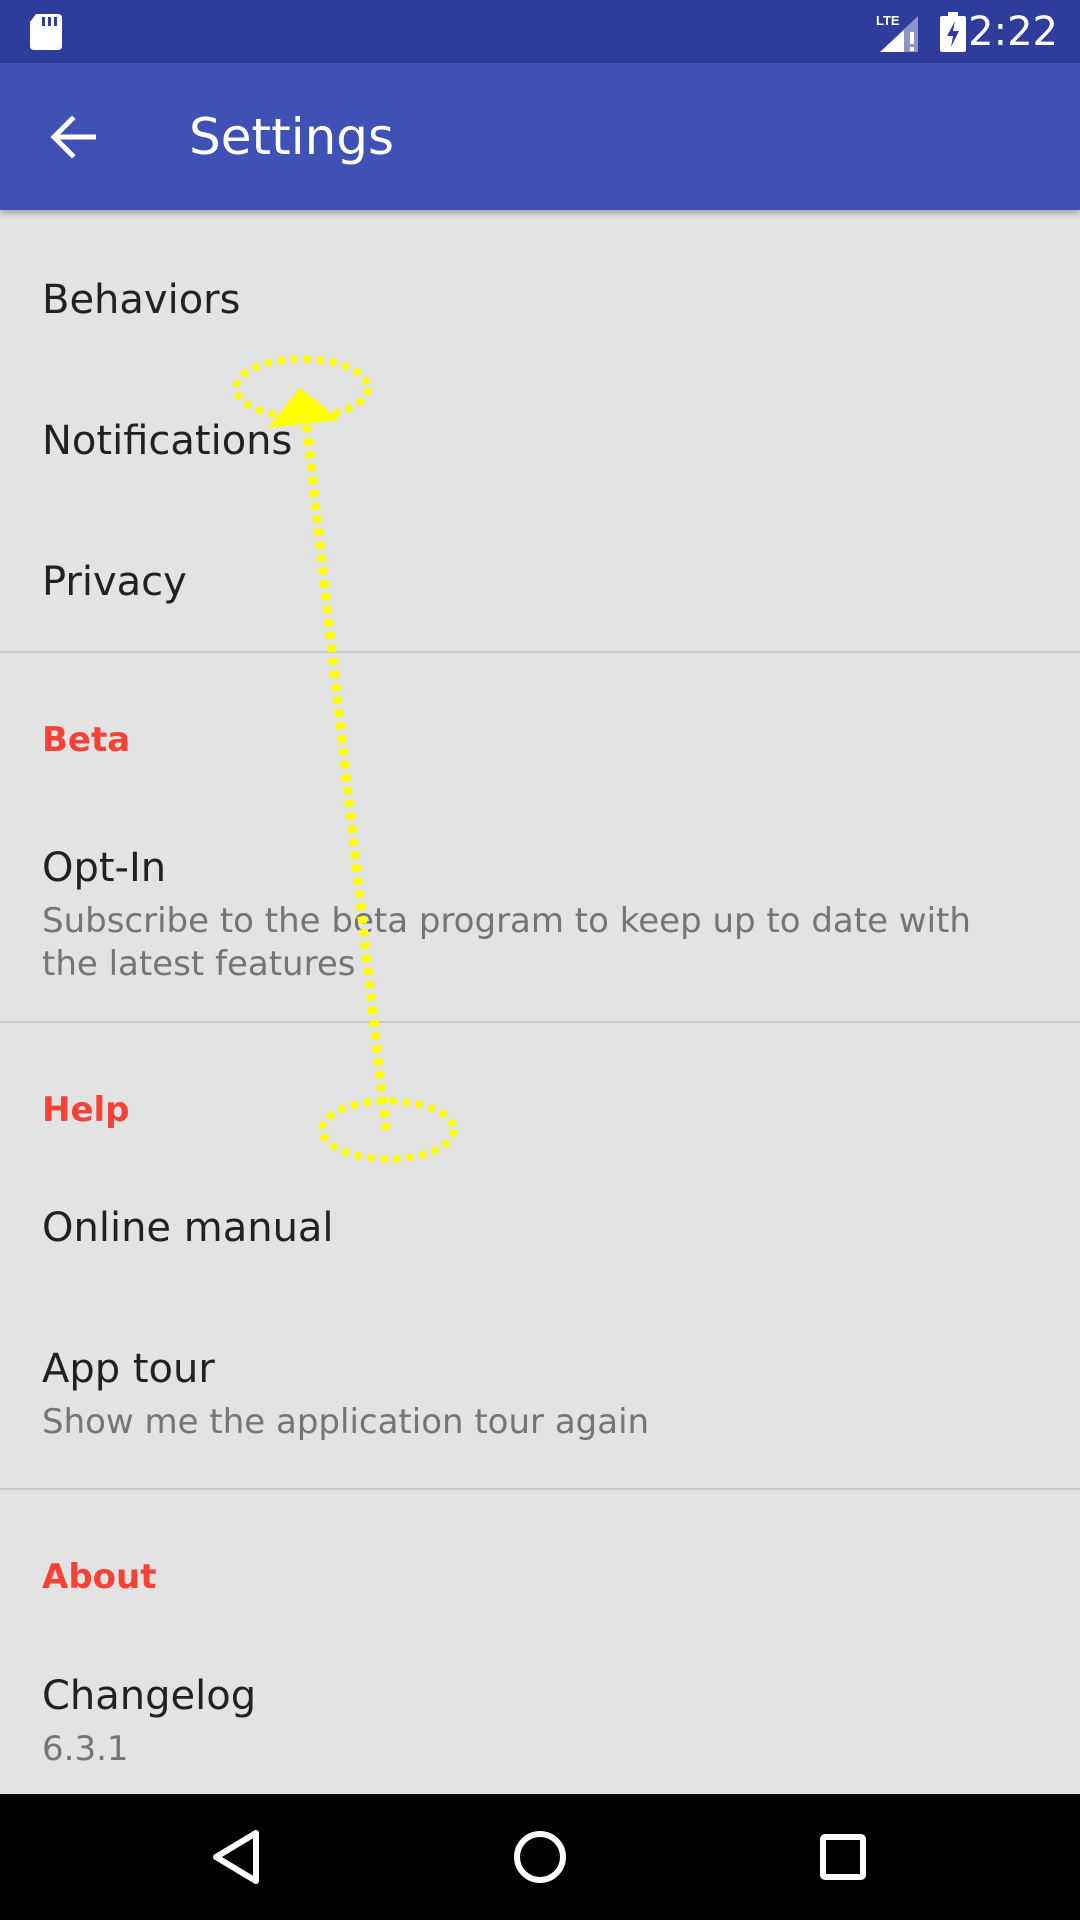 This screenshot has height=1920, width=1080. I want to click on navigation-bar, so click(540, 1857).